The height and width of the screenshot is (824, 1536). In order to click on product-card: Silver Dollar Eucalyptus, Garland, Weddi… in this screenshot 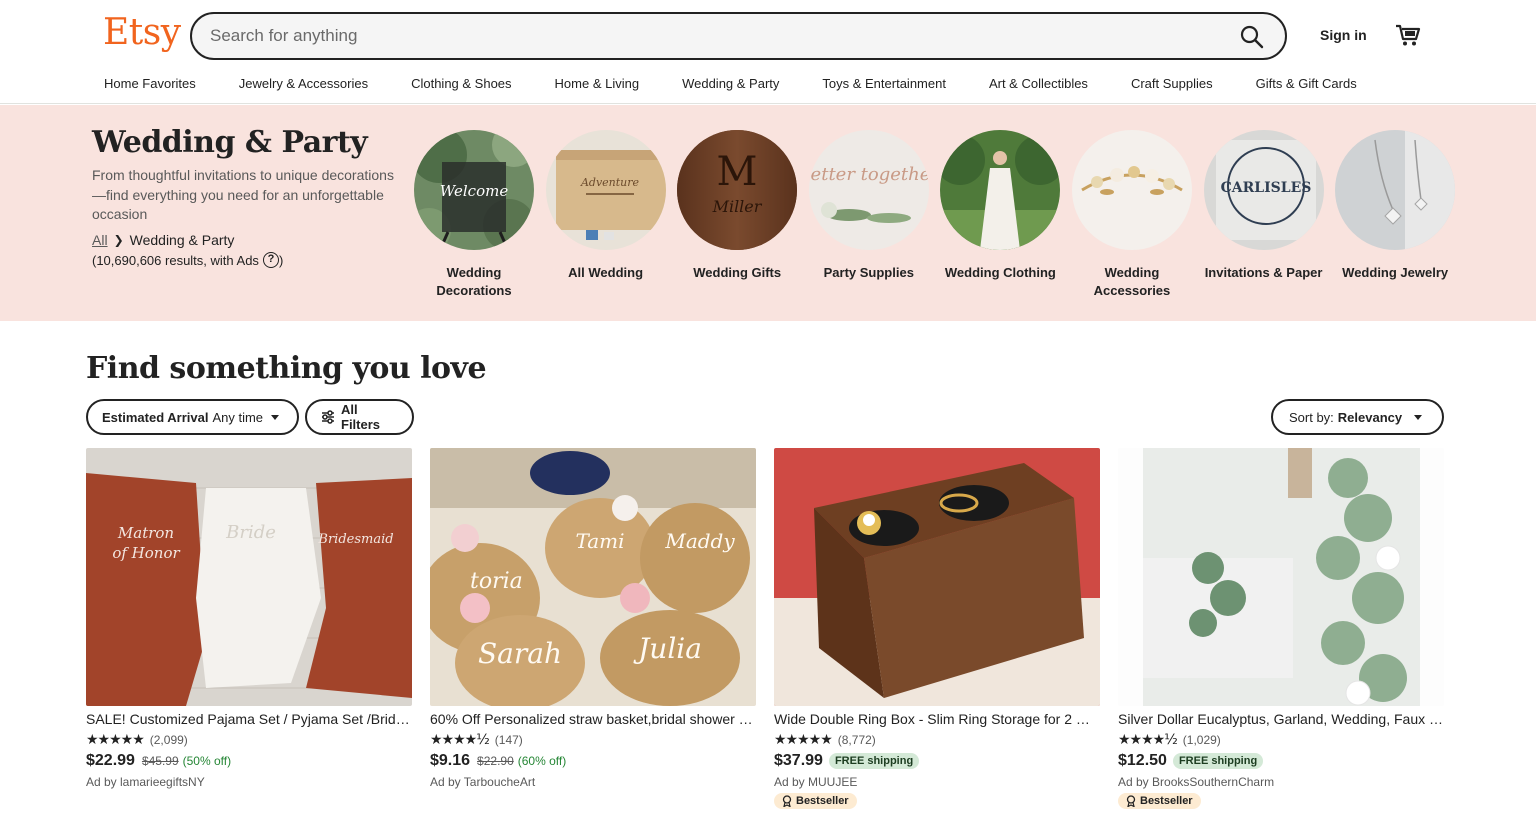, I will do `click(1281, 630)`.